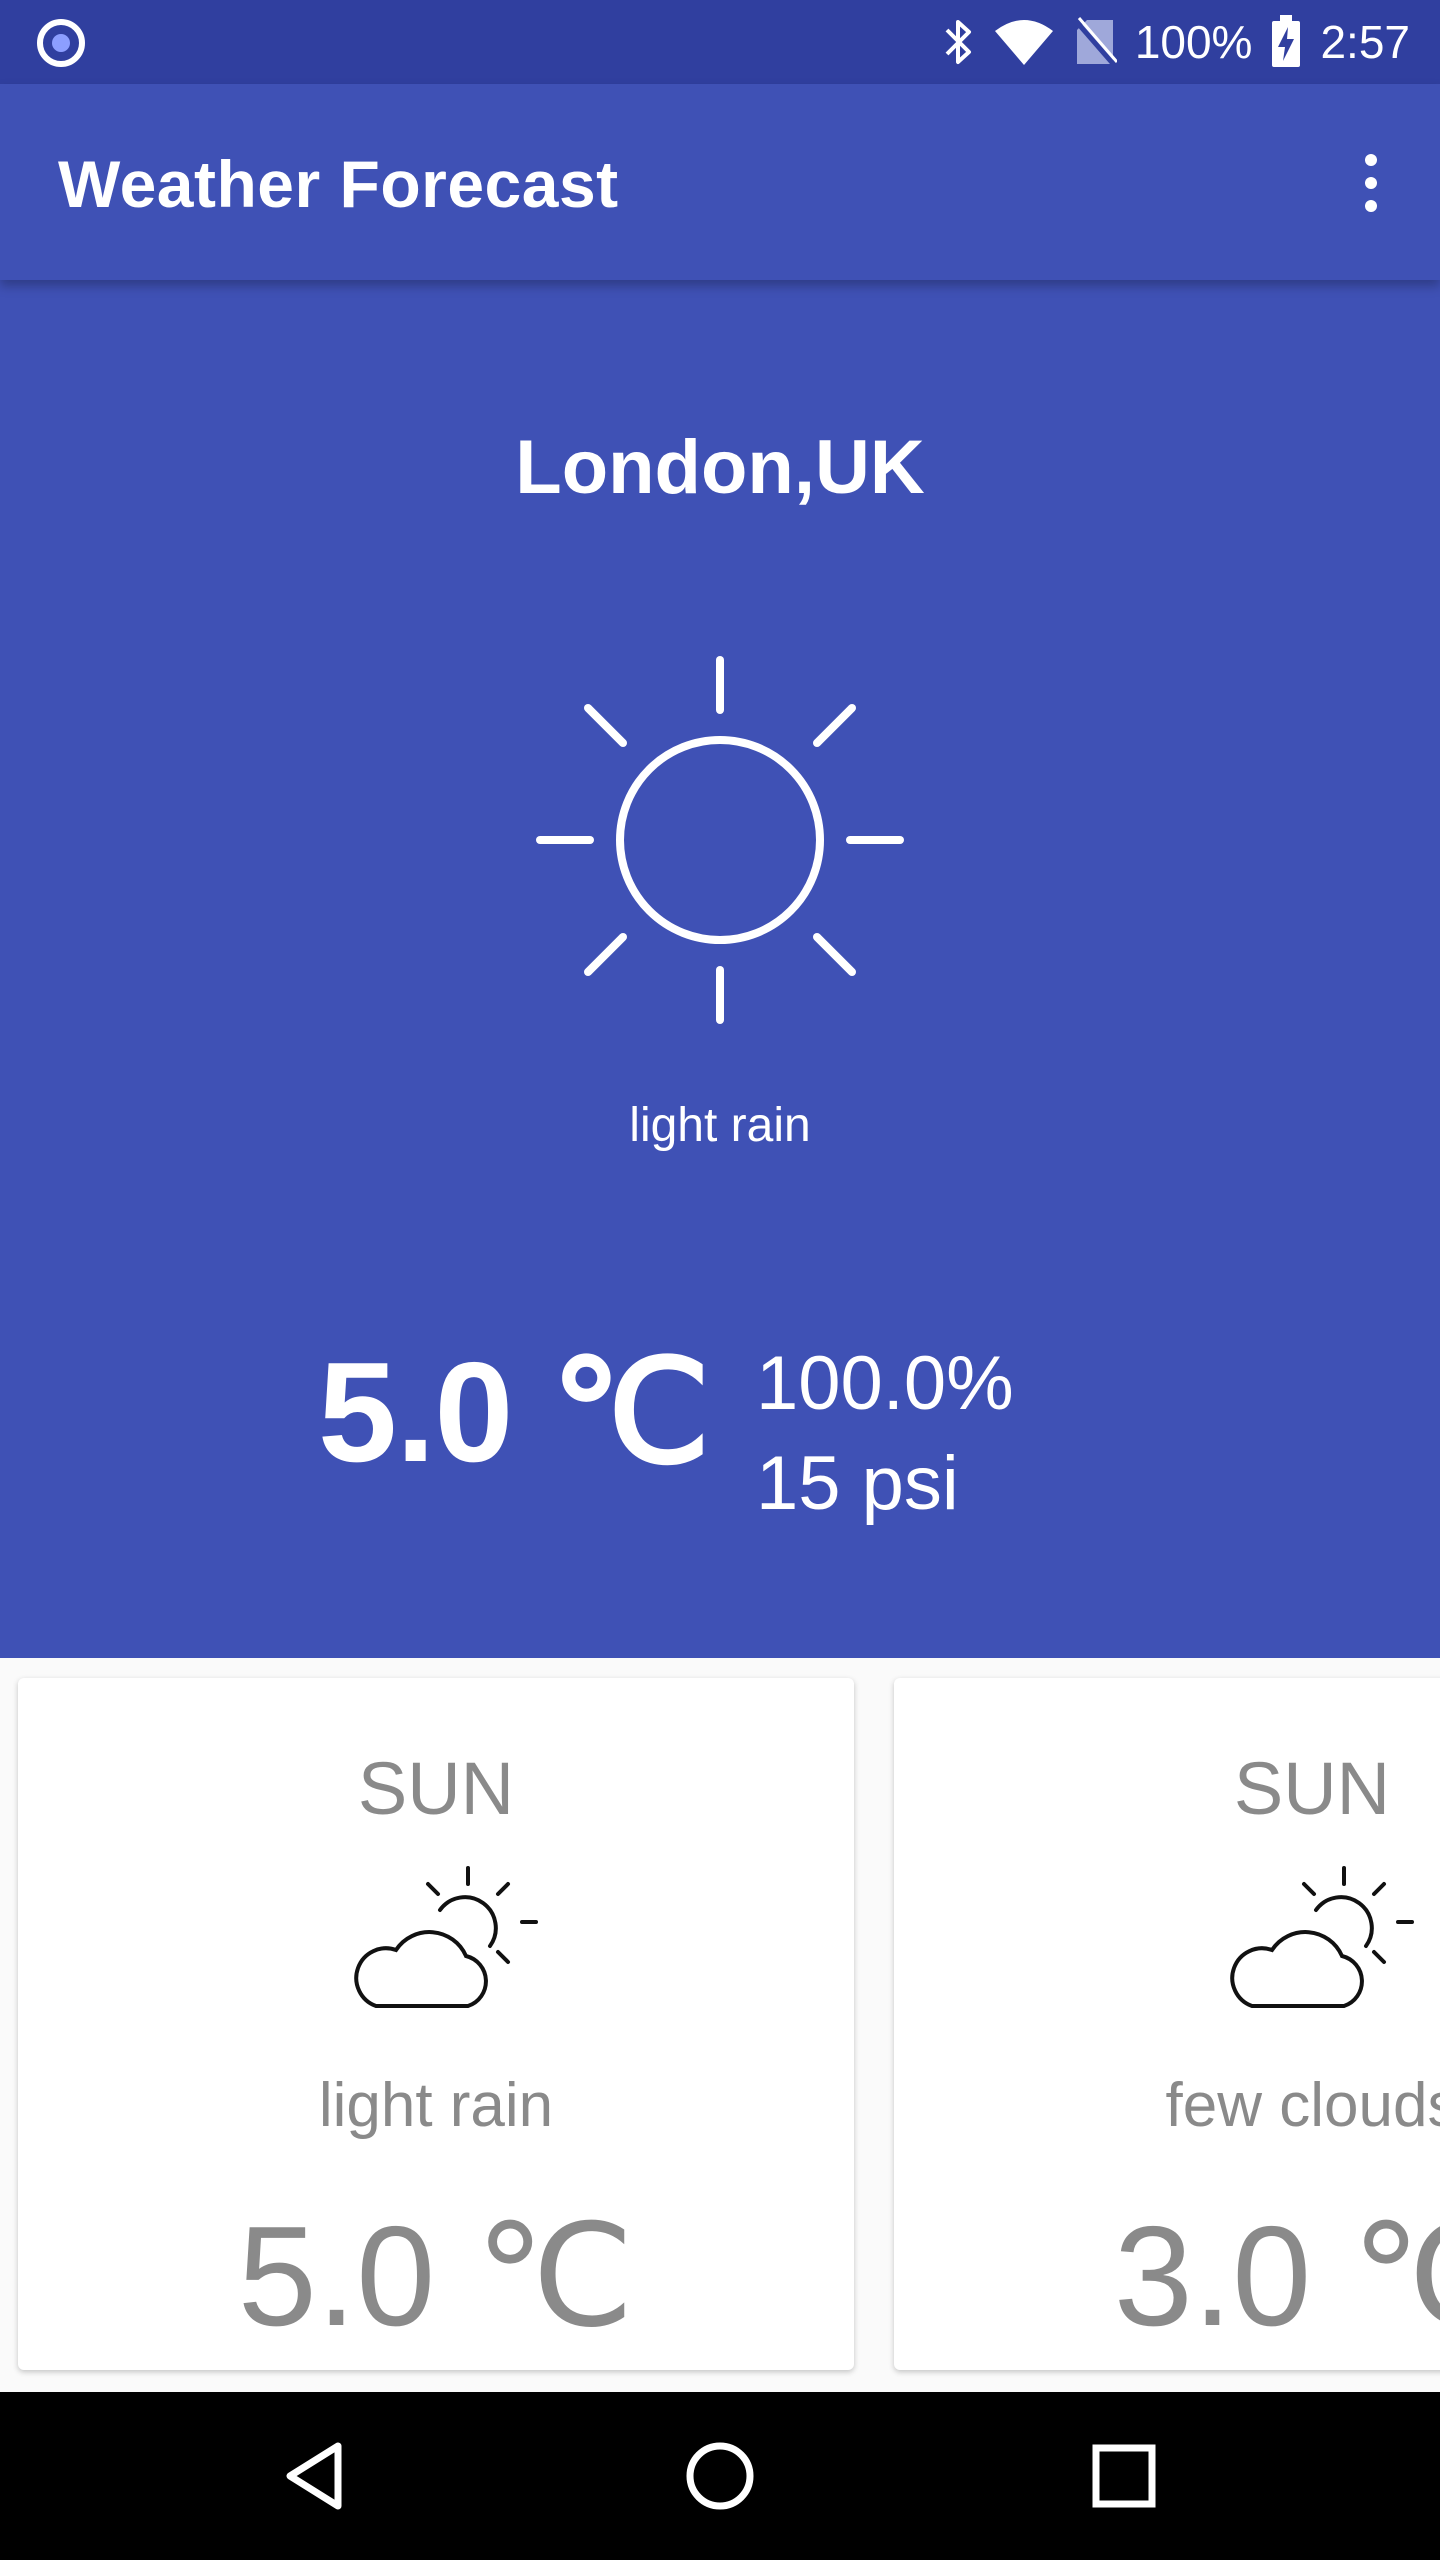 This screenshot has height=2560, width=1440. What do you see at coordinates (1023, 42) in the screenshot?
I see `wifi-icon` at bounding box center [1023, 42].